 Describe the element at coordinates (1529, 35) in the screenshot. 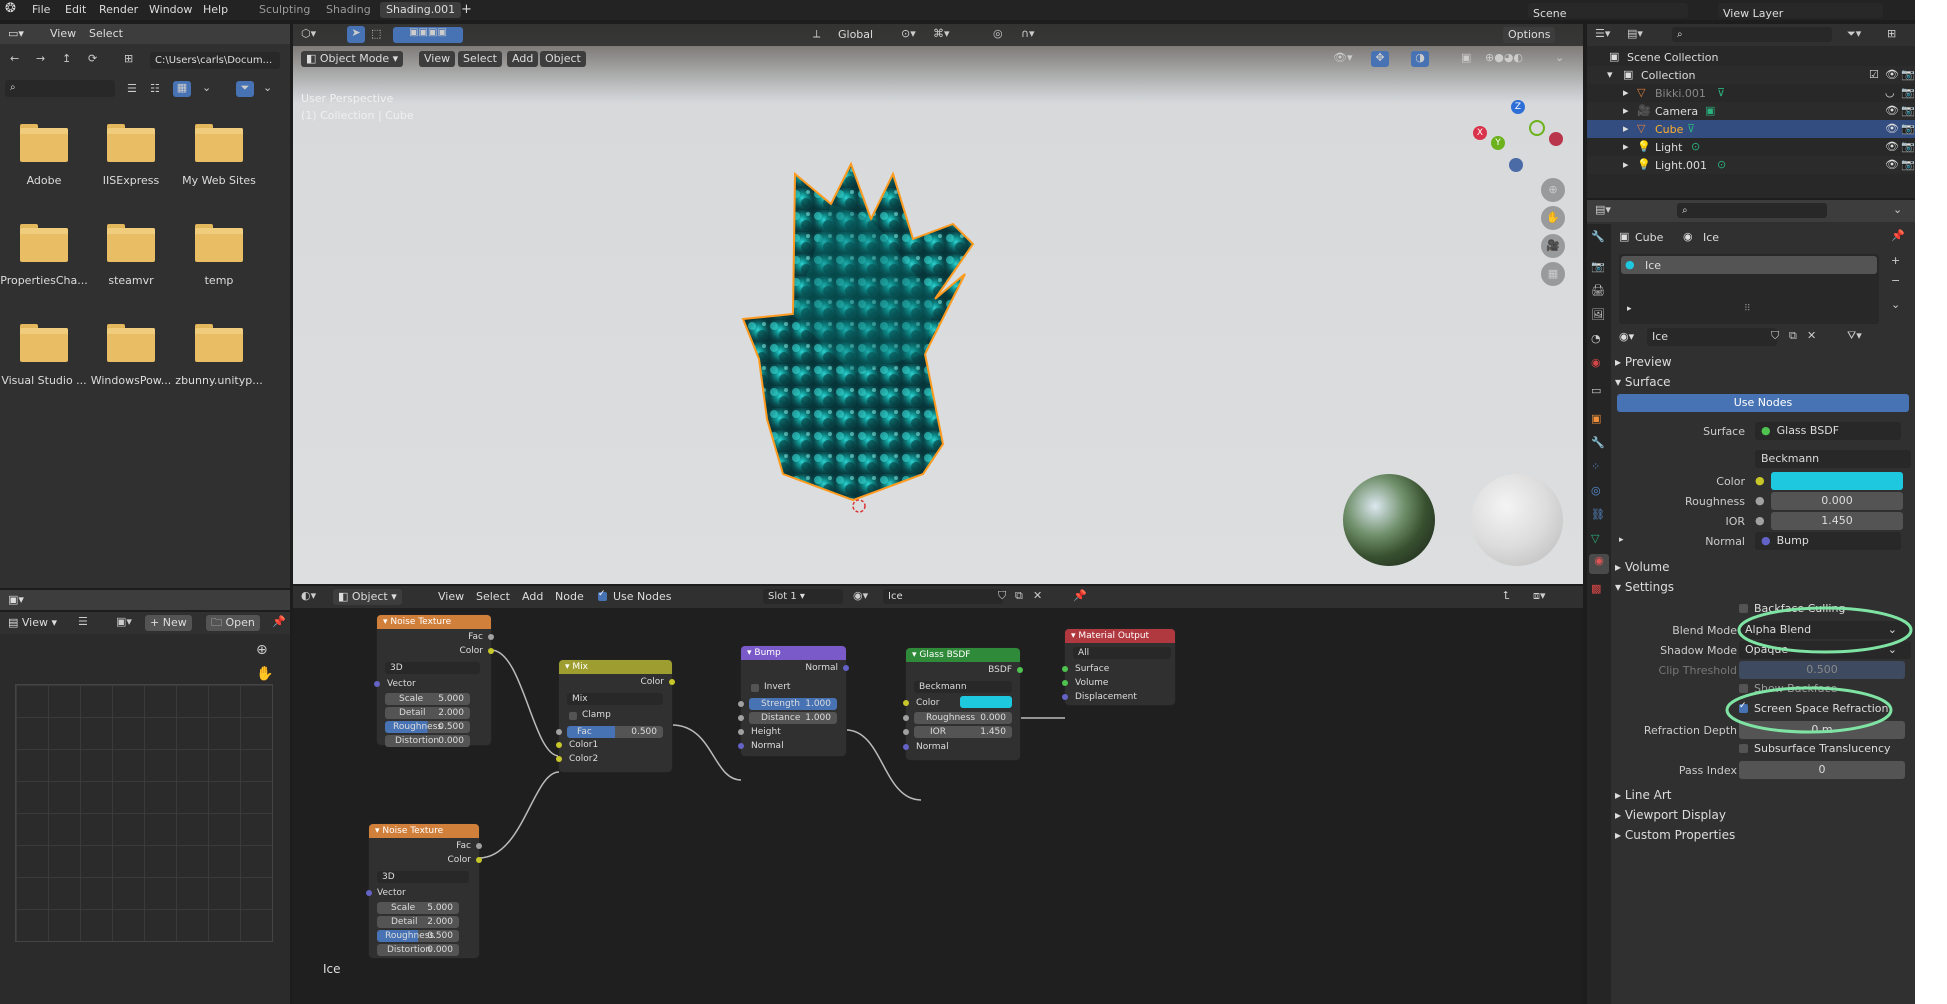

I see `viewport-options-button: Options` at that location.